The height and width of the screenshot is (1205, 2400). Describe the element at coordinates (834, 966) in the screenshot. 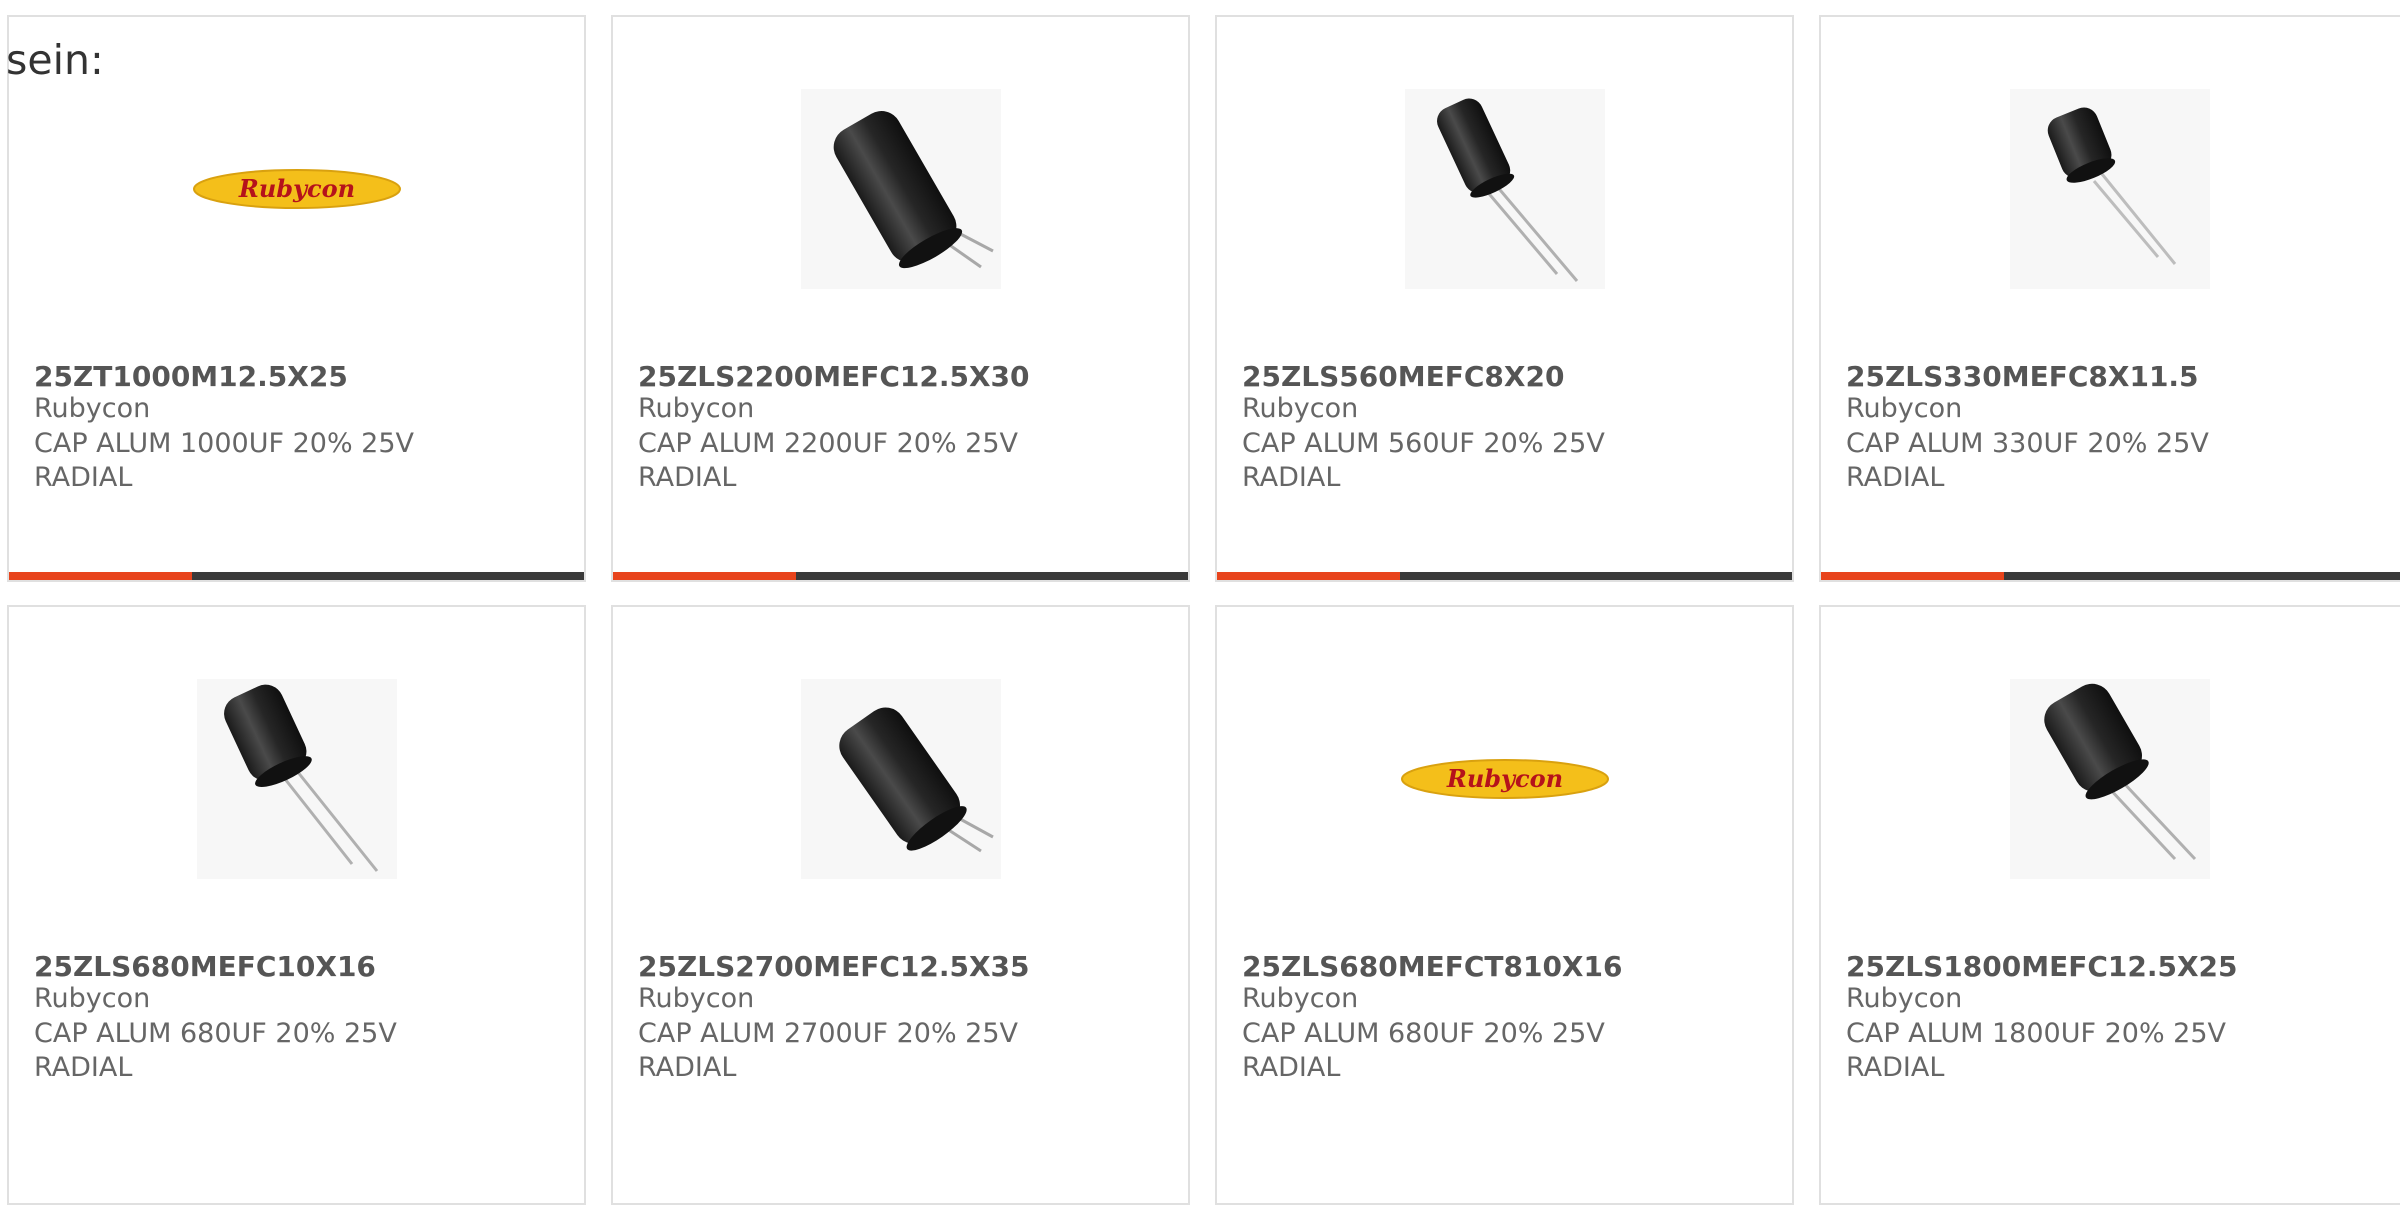

I see `product-part-number: 25ZLS2700MEFC12.5X35` at that location.